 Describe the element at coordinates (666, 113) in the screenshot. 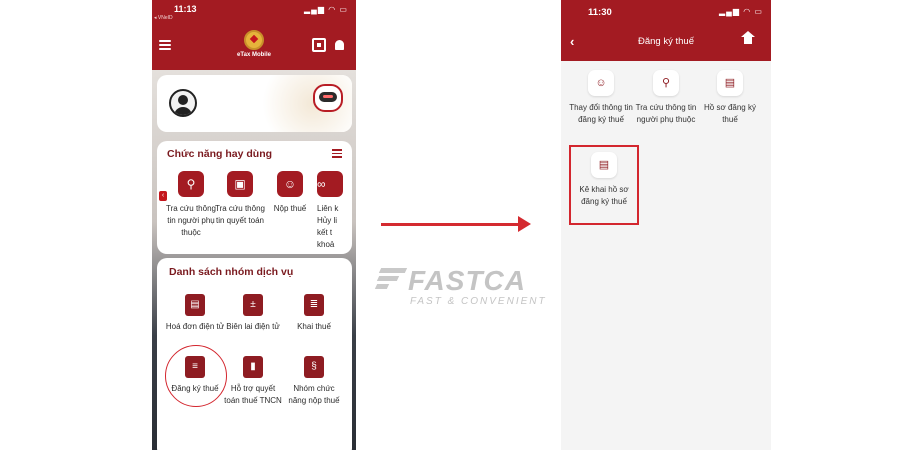

I see `option-label: Tra cứu thông tin người phụ thuộc` at that location.